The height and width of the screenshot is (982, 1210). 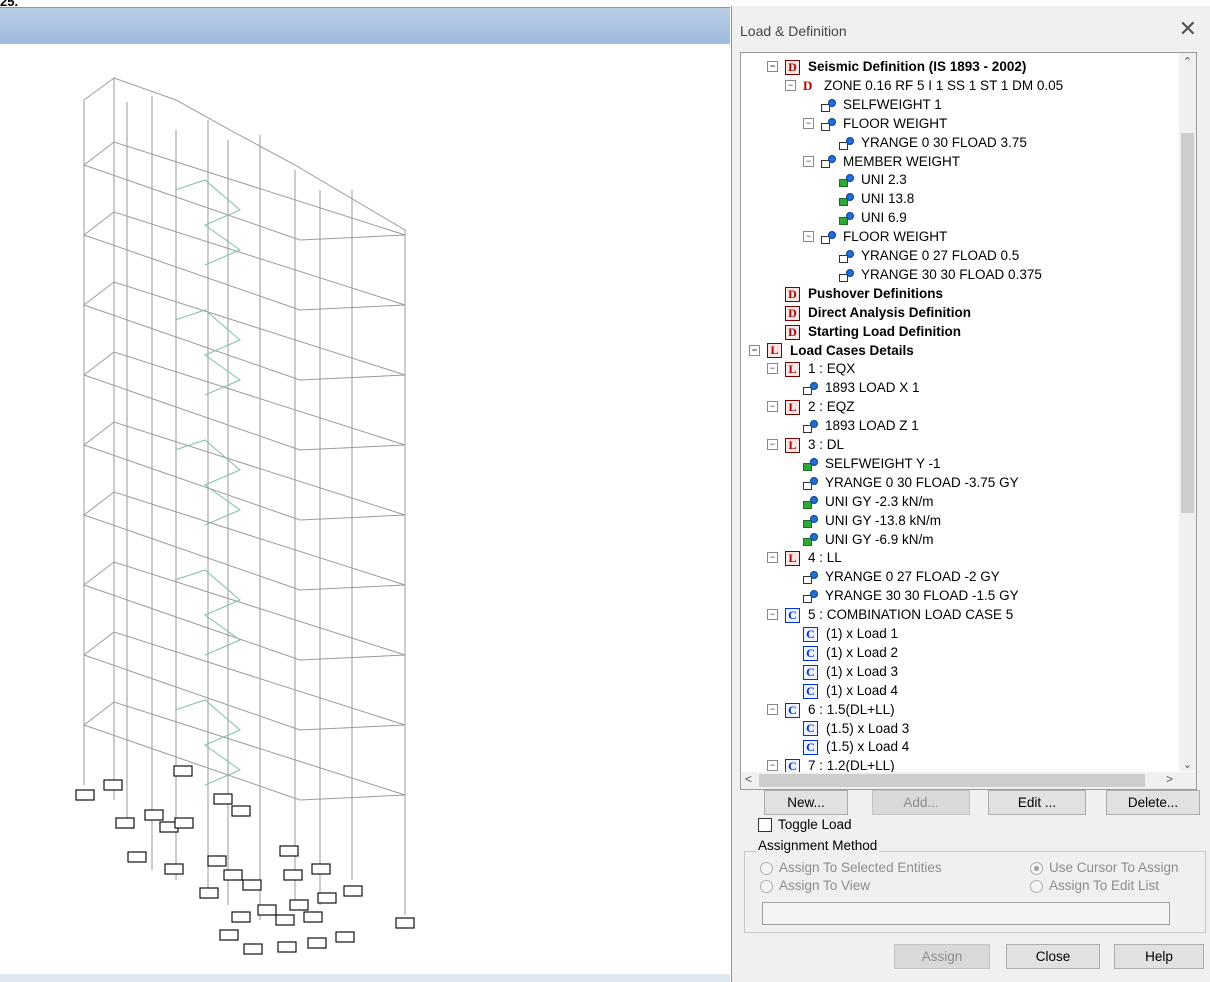 What do you see at coordinates (792, 408) in the screenshot?
I see `load-case-icon: L` at bounding box center [792, 408].